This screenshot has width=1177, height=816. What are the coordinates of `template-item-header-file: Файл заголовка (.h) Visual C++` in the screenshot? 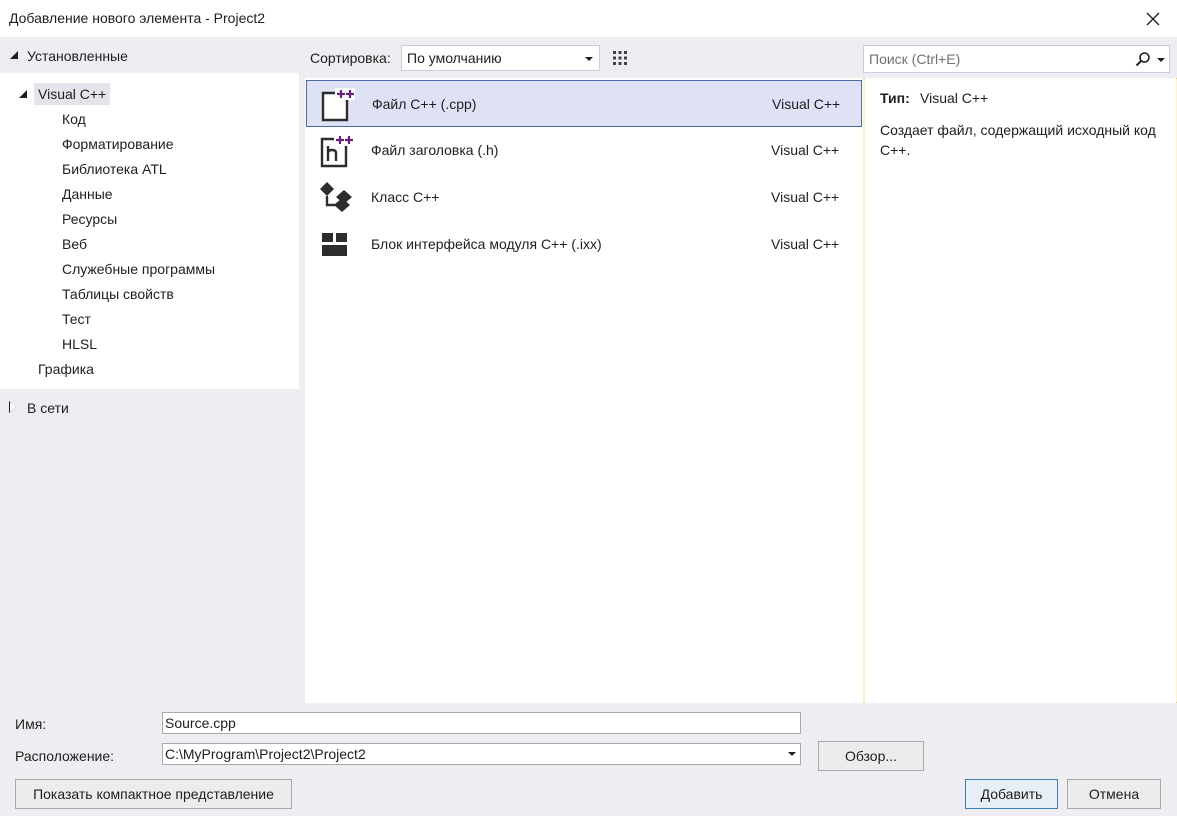 It's located at (584, 150).